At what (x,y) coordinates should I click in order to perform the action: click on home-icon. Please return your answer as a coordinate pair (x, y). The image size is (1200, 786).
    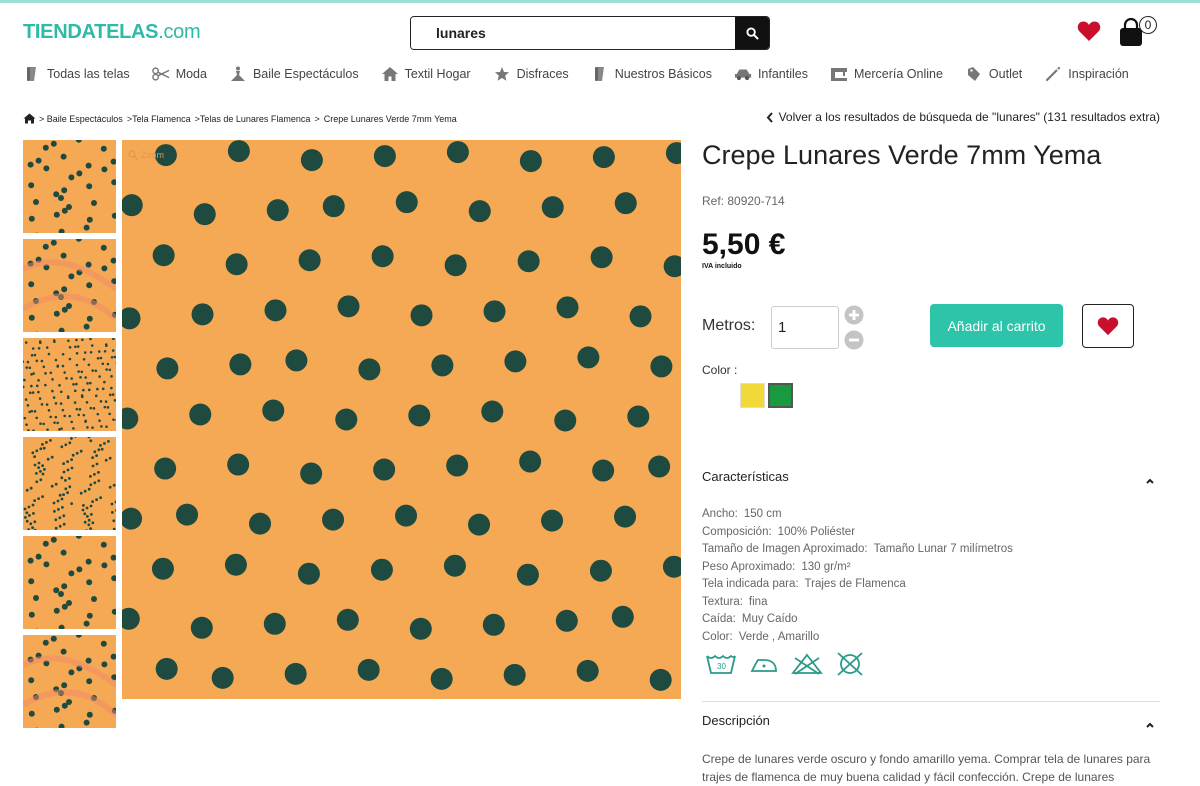
    Looking at the image, I should click on (29, 118).